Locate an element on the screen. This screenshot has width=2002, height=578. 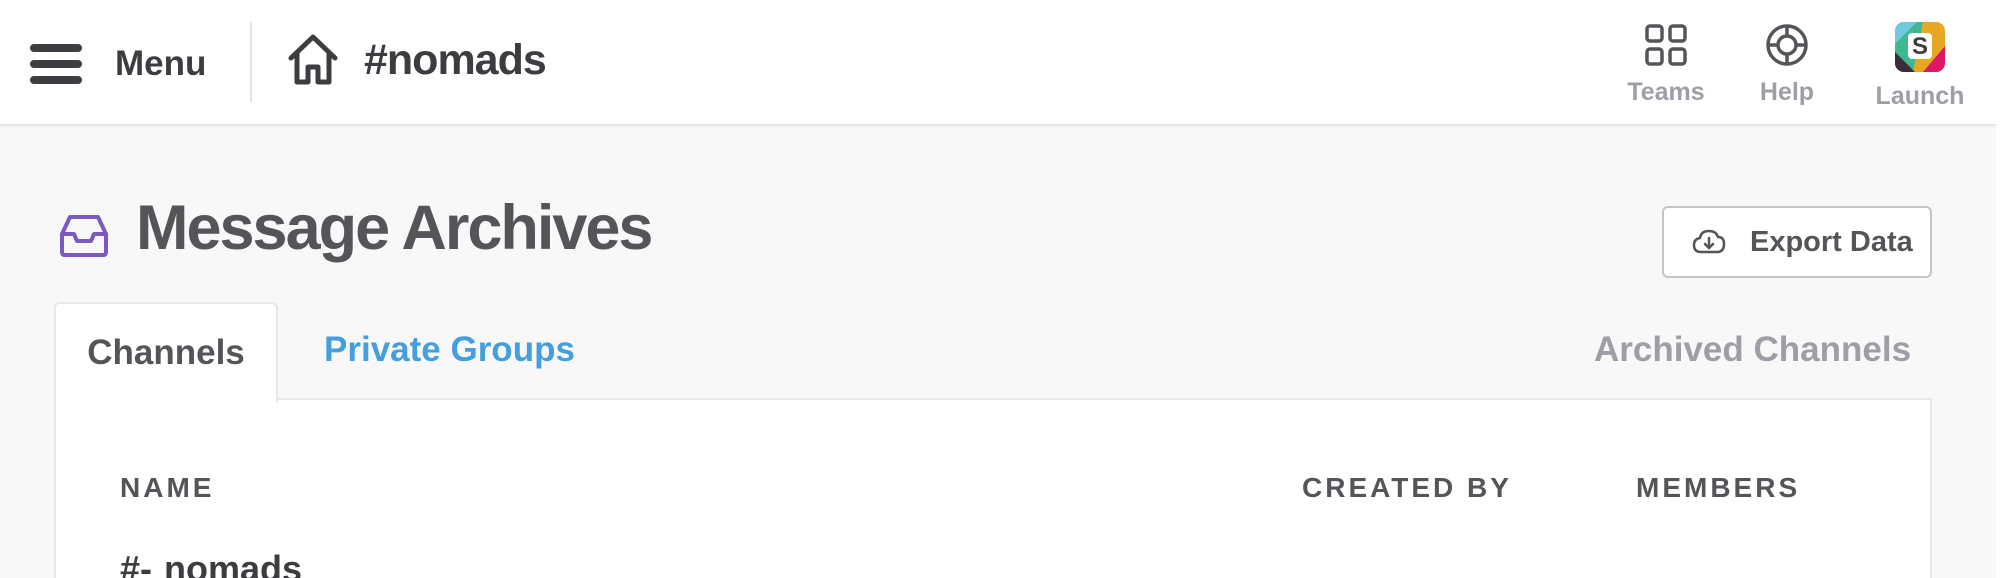
help-button: Help is located at coordinates (1787, 64).